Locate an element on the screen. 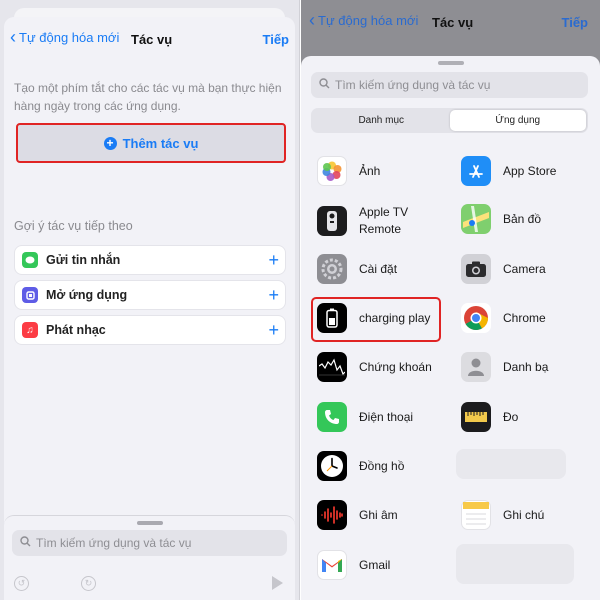 This screenshot has width=600, height=600. stocks-icon is located at coordinates (332, 367).